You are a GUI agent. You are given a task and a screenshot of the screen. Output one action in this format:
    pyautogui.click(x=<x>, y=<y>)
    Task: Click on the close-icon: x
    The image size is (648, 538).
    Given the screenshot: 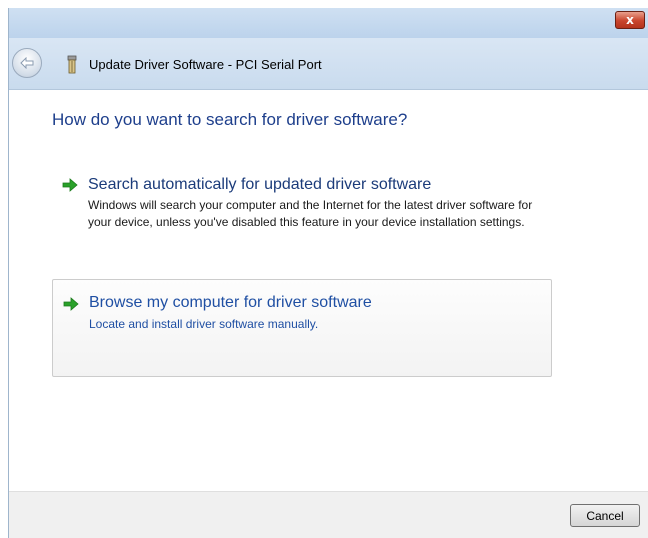 What is the action you would take?
    pyautogui.click(x=630, y=20)
    